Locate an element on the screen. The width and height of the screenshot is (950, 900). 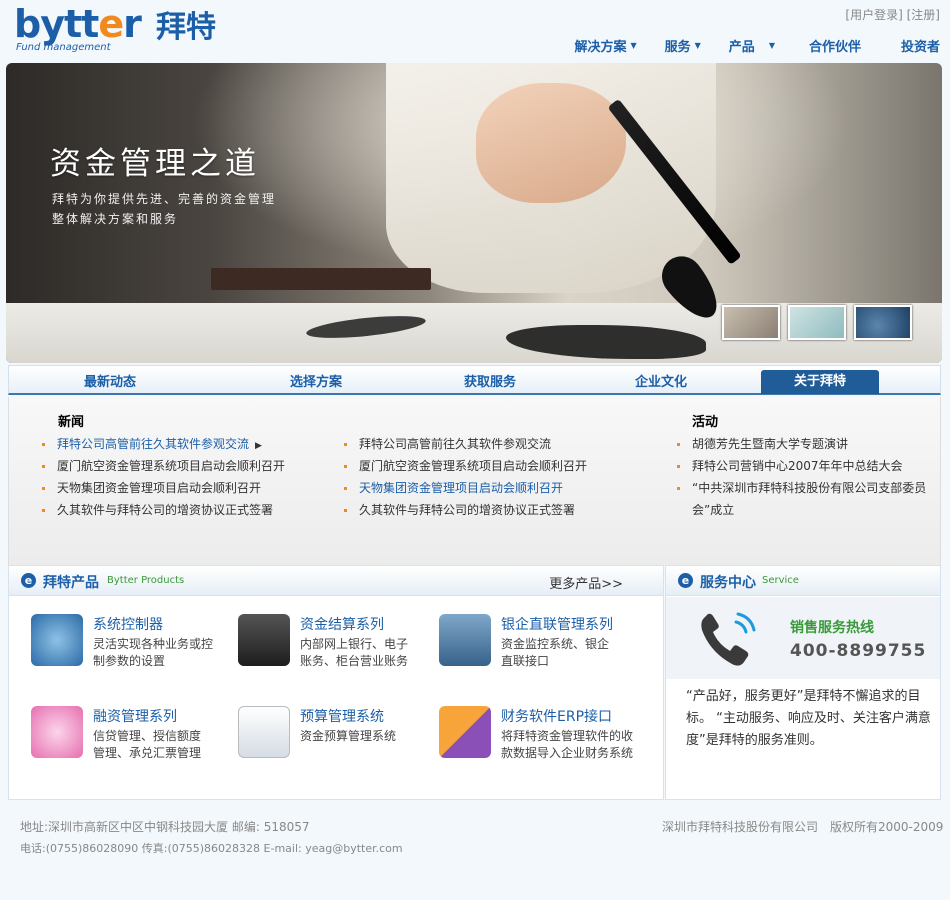
tab-bar: 最新动态 选择方案 获取服务 企业文化 关于拜特 is located at coordinates (474, 380).